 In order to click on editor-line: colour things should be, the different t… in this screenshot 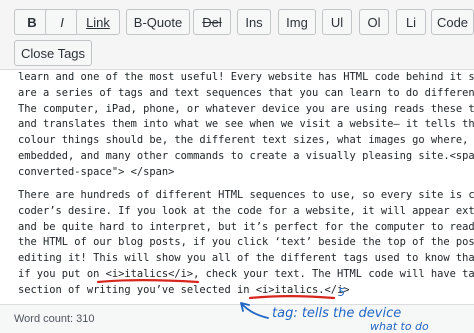, I will do `click(246, 140)`.